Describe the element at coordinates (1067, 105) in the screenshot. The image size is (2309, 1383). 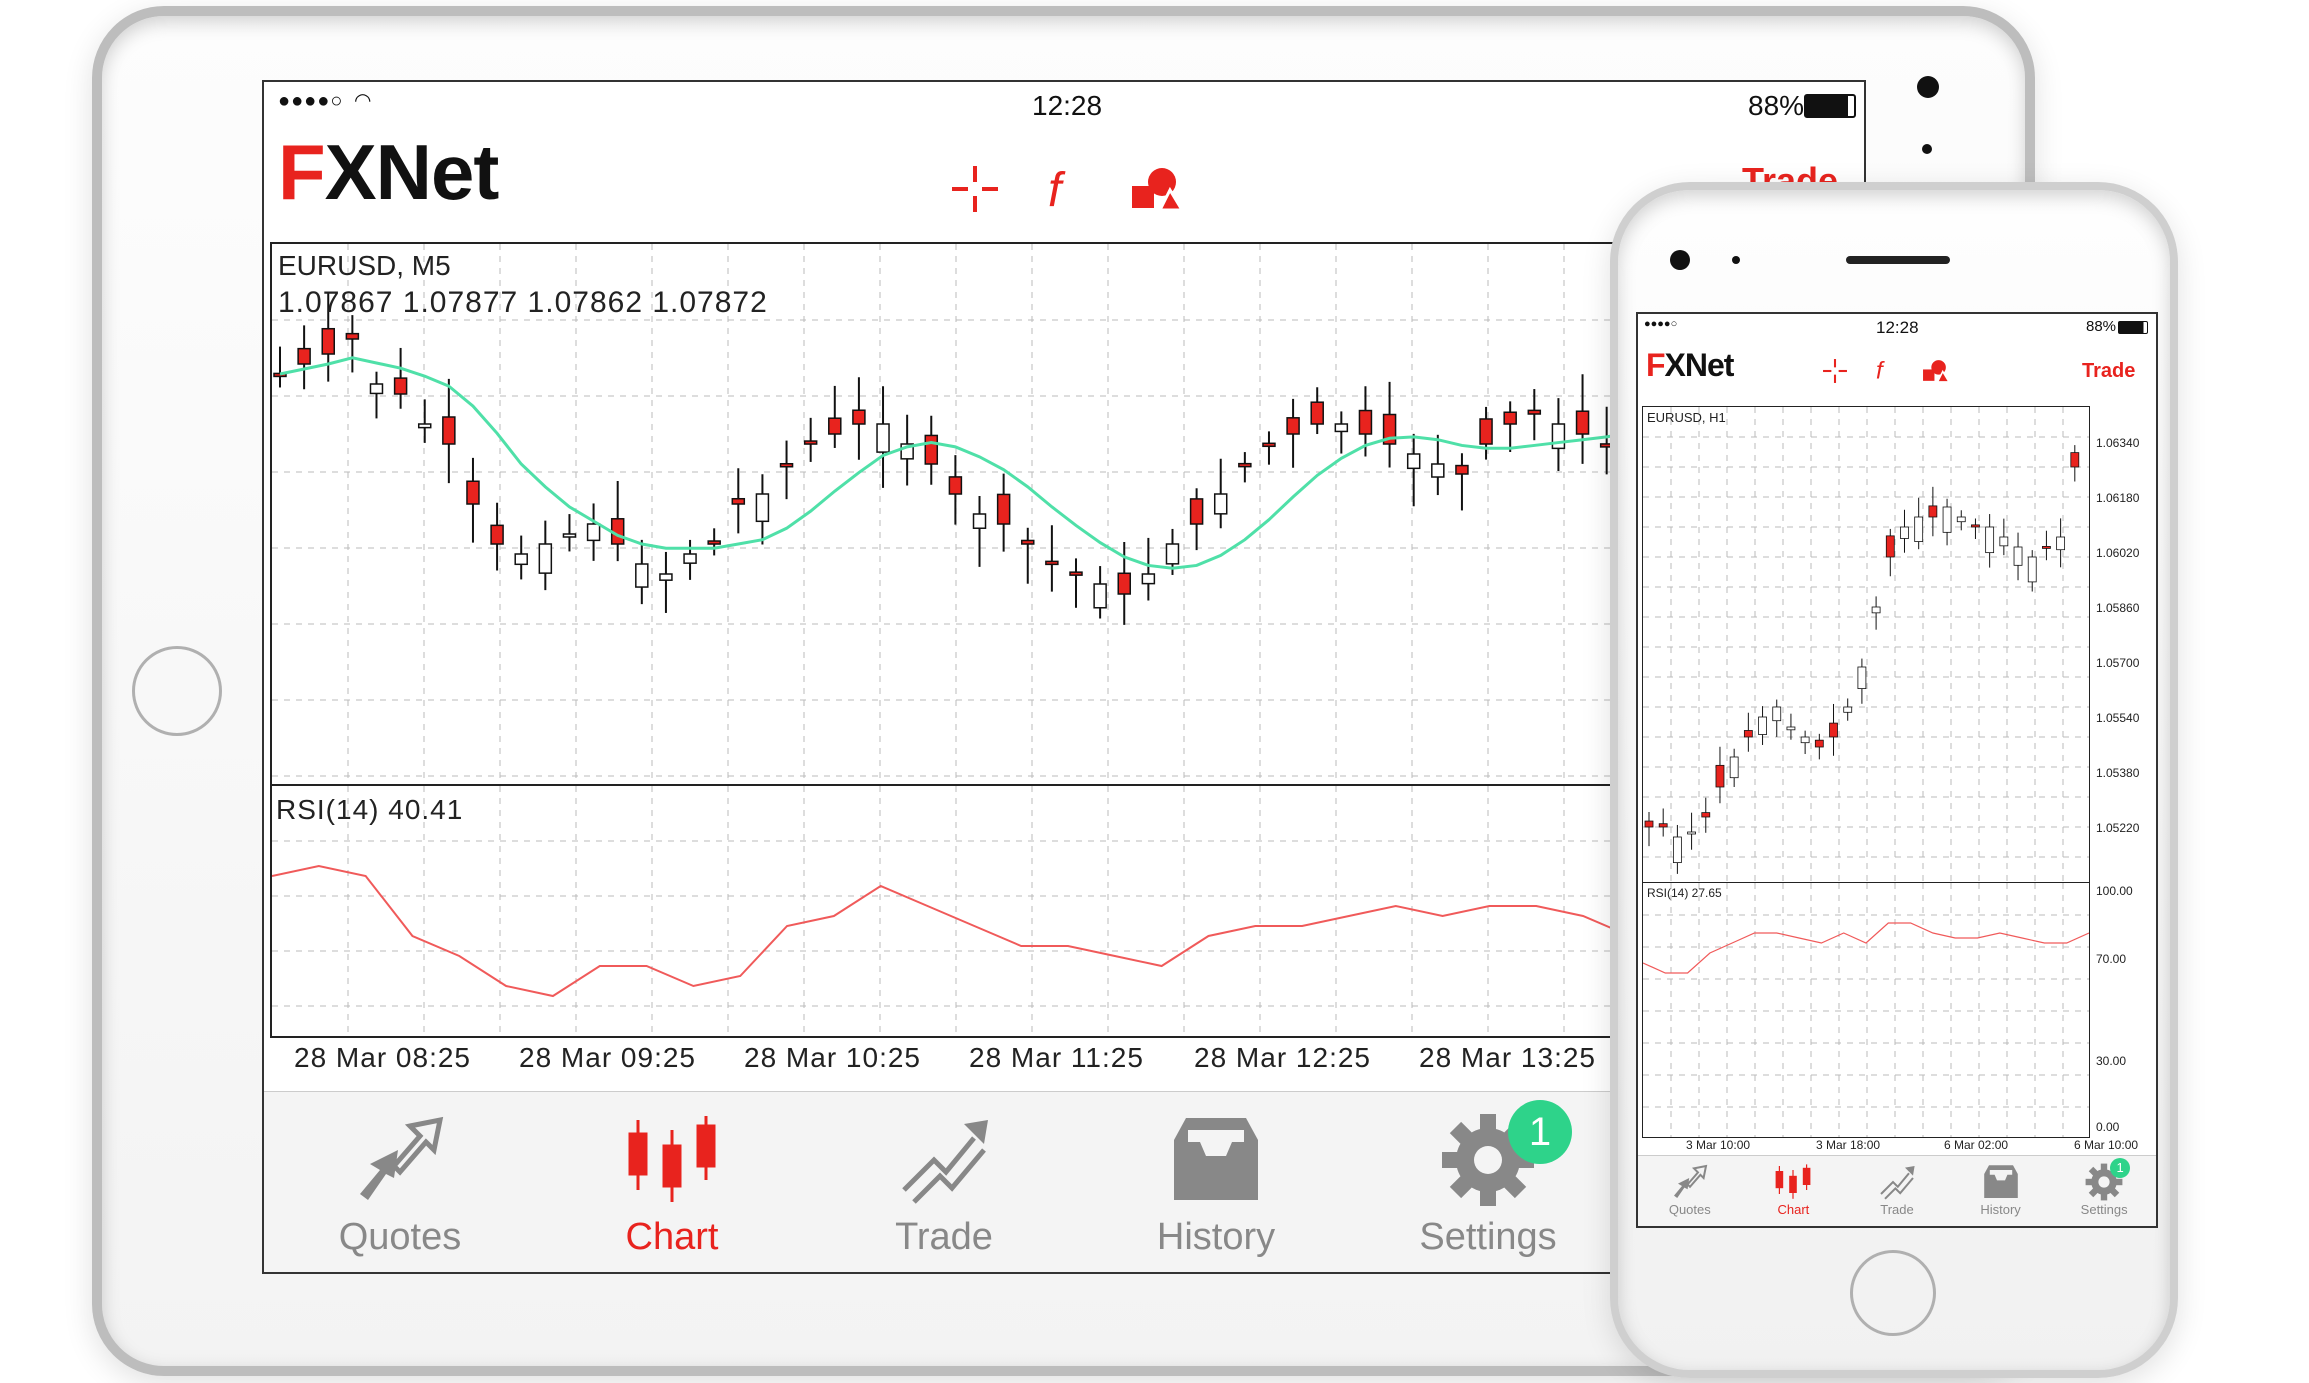
I see `status-time: 12:28` at that location.